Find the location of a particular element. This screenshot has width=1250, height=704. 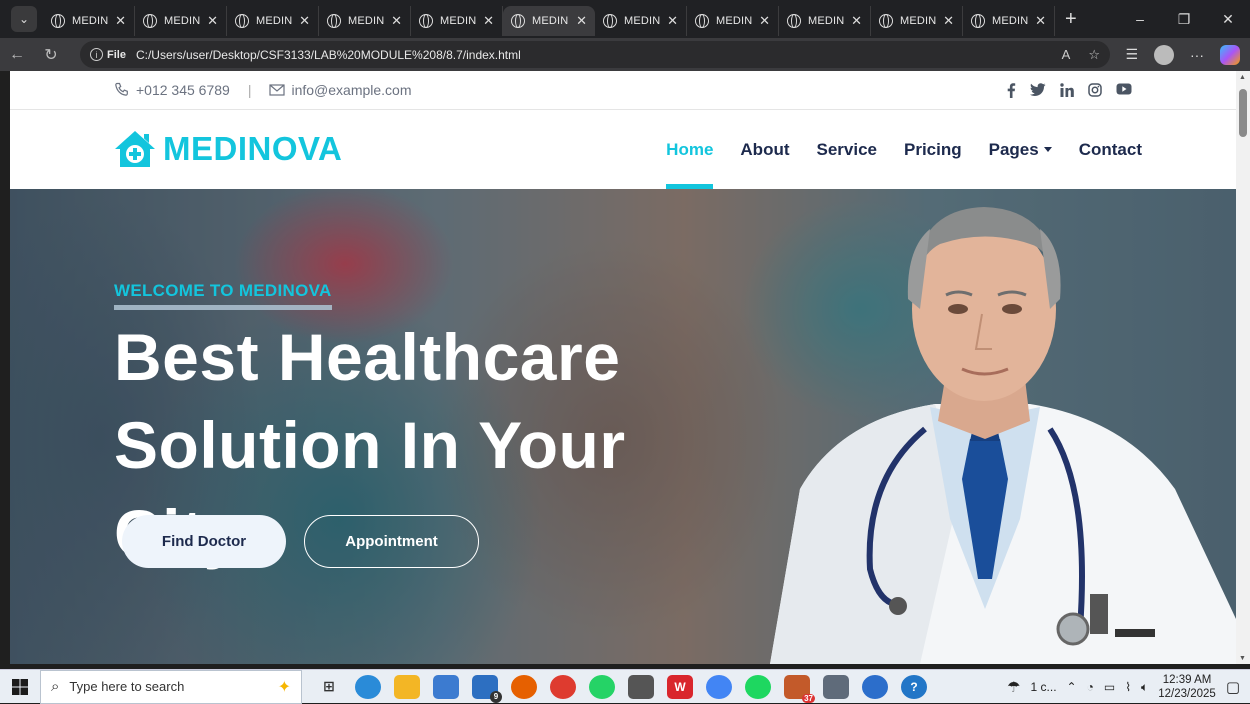

sparkle-icon: ✦ is located at coordinates (284, 687).